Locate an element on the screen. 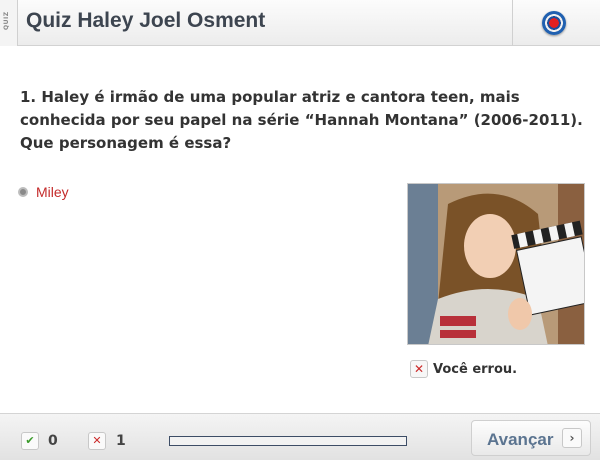 This screenshot has height=460, width=600. logo-container is located at coordinates (556, 23).